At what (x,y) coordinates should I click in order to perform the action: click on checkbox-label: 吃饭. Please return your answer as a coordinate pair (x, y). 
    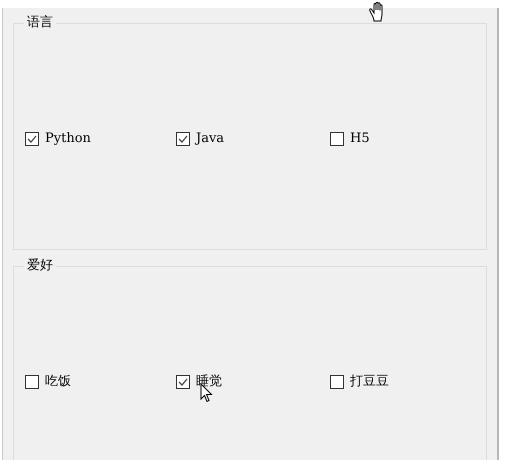
    Looking at the image, I should click on (58, 382).